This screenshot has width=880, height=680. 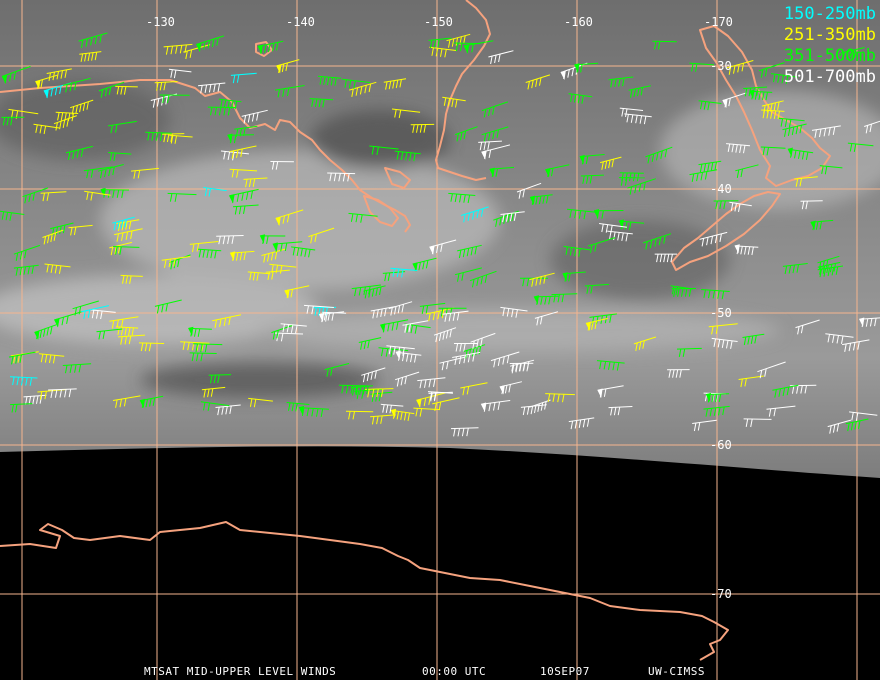 What do you see at coordinates (300, 22) in the screenshot?
I see `lon-label-140: -140` at bounding box center [300, 22].